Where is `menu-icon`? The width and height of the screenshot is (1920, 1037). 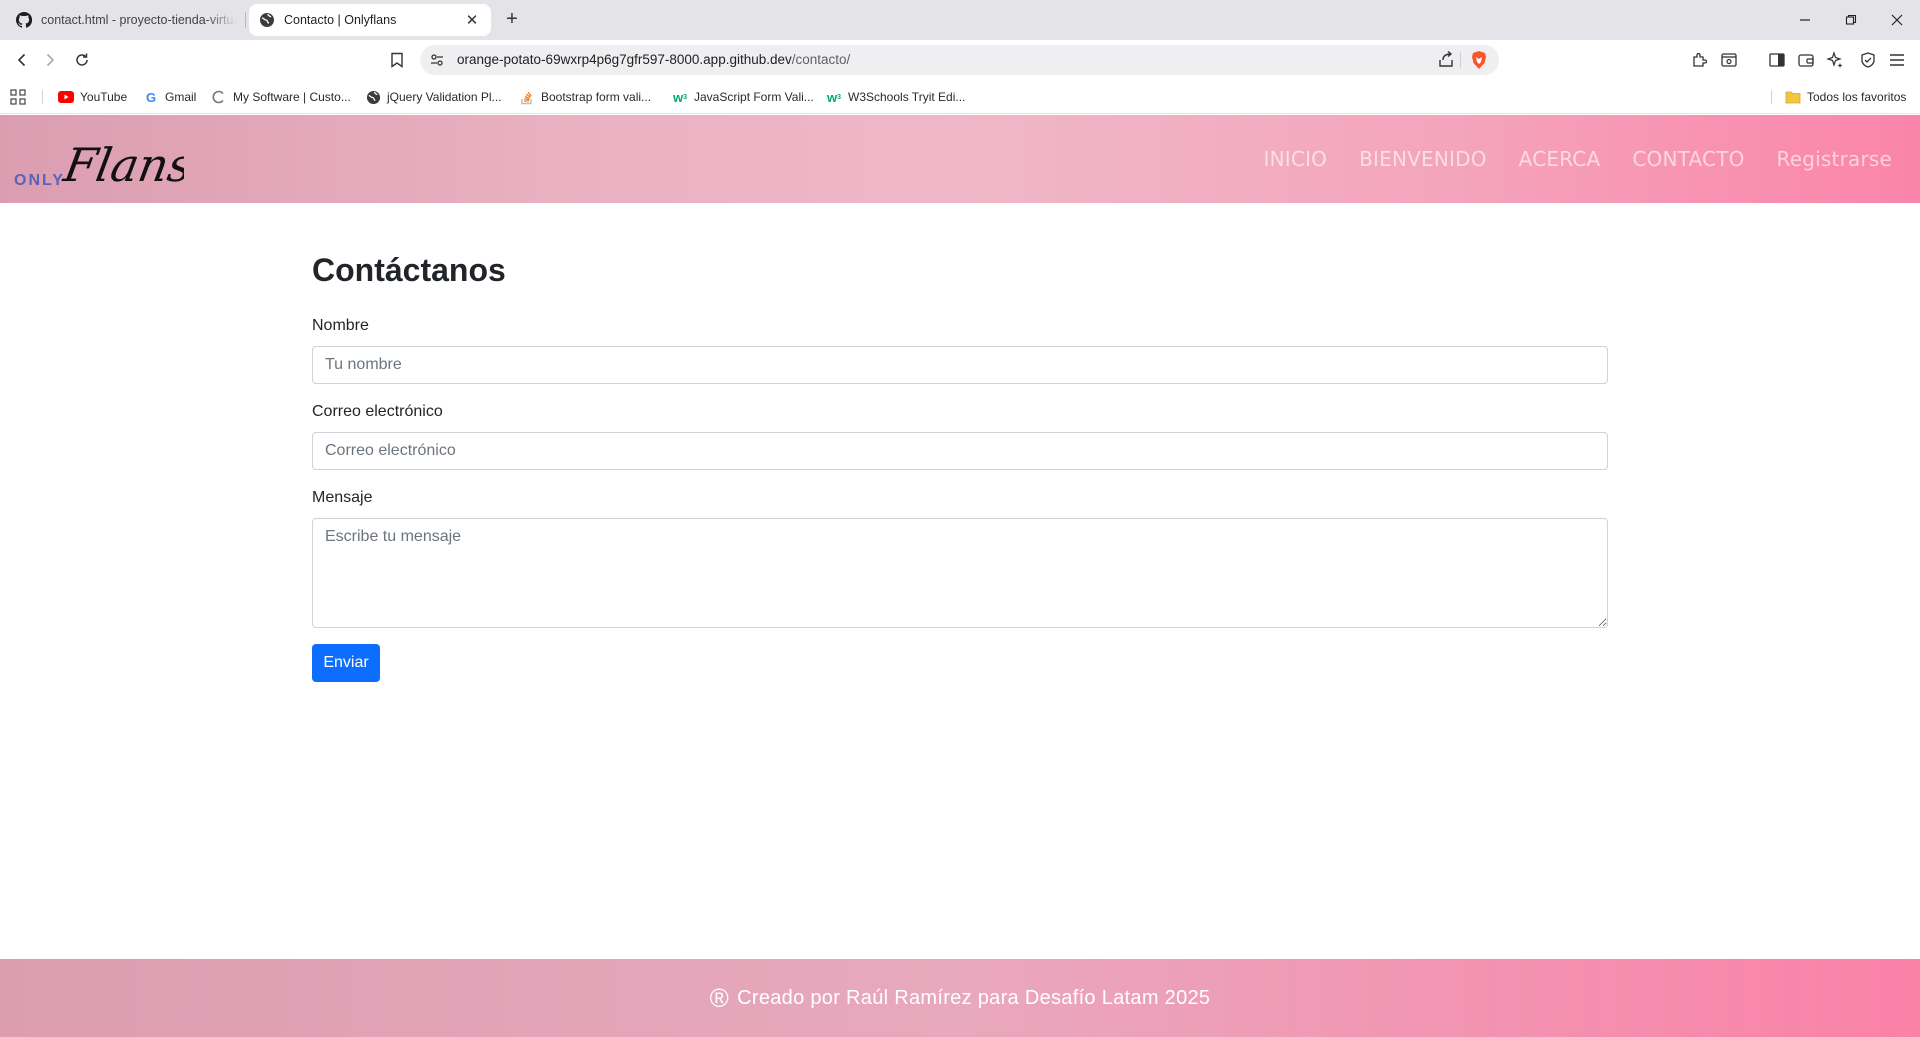
menu-icon is located at coordinates (1897, 60).